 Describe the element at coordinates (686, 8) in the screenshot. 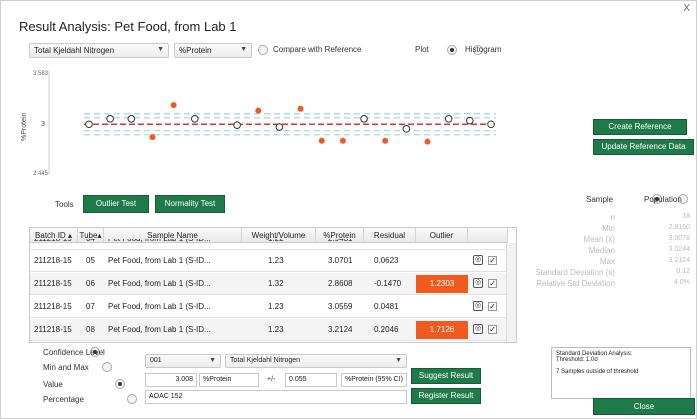

I see `close-icon: X` at that location.